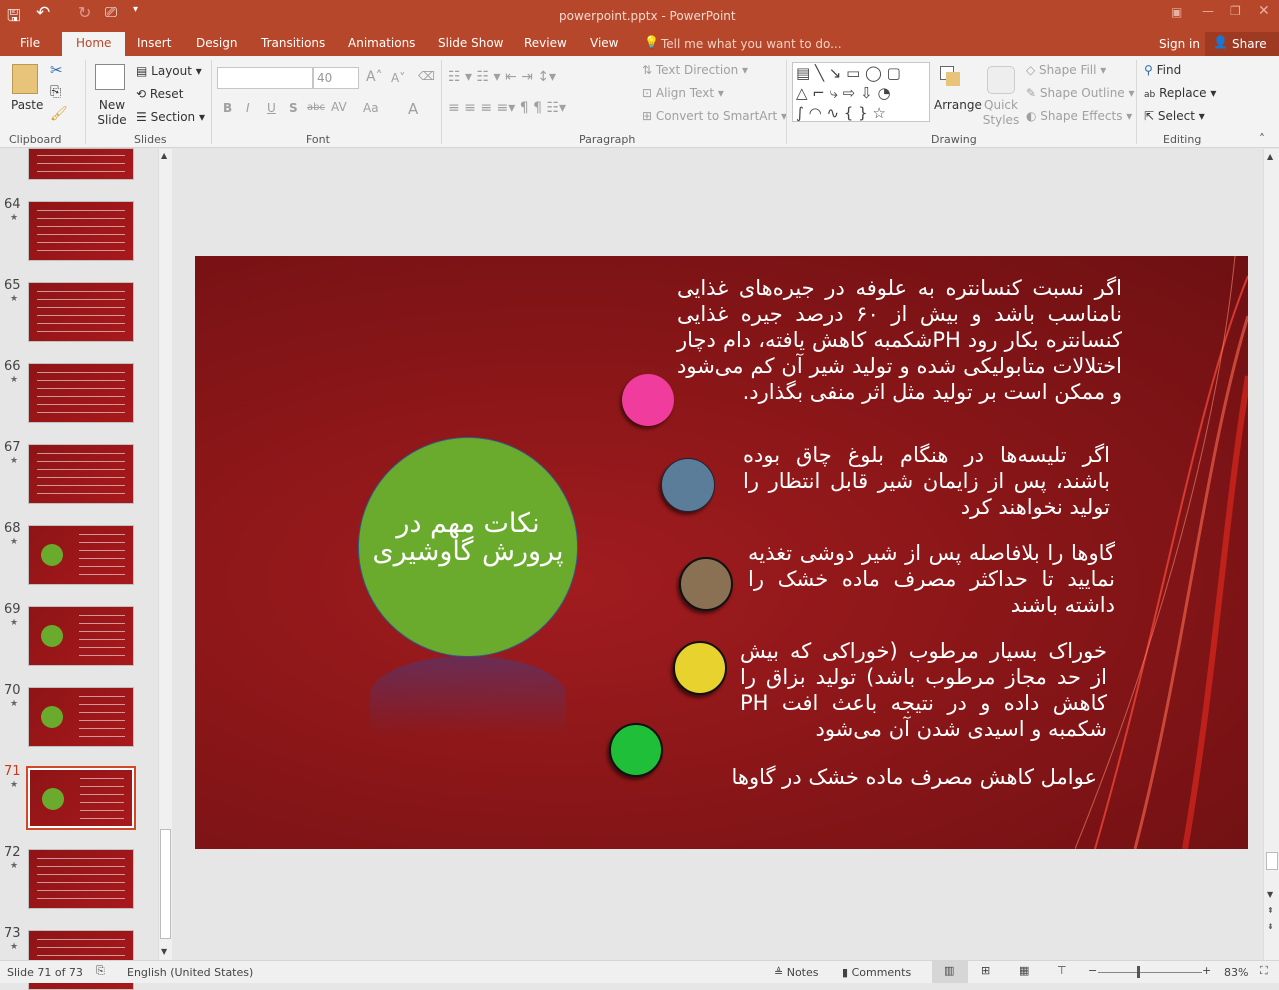 This screenshot has height=990, width=1279. I want to click on sign-in-link: Sign in, so click(1179, 44).